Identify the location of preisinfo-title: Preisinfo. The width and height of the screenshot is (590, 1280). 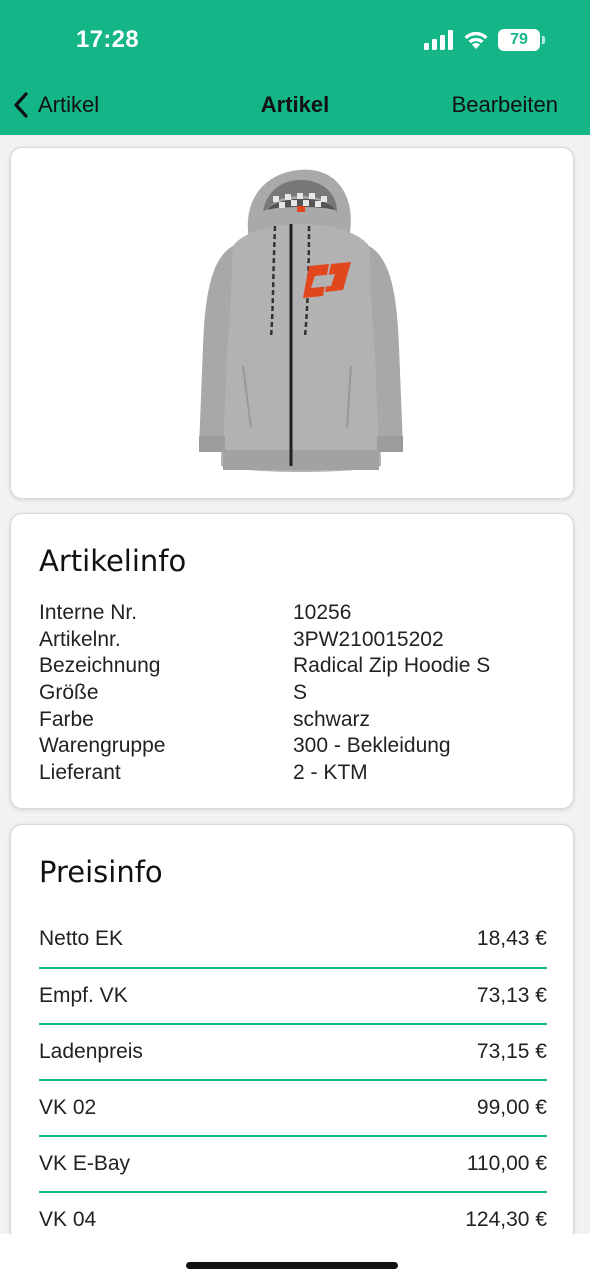
(101, 872).